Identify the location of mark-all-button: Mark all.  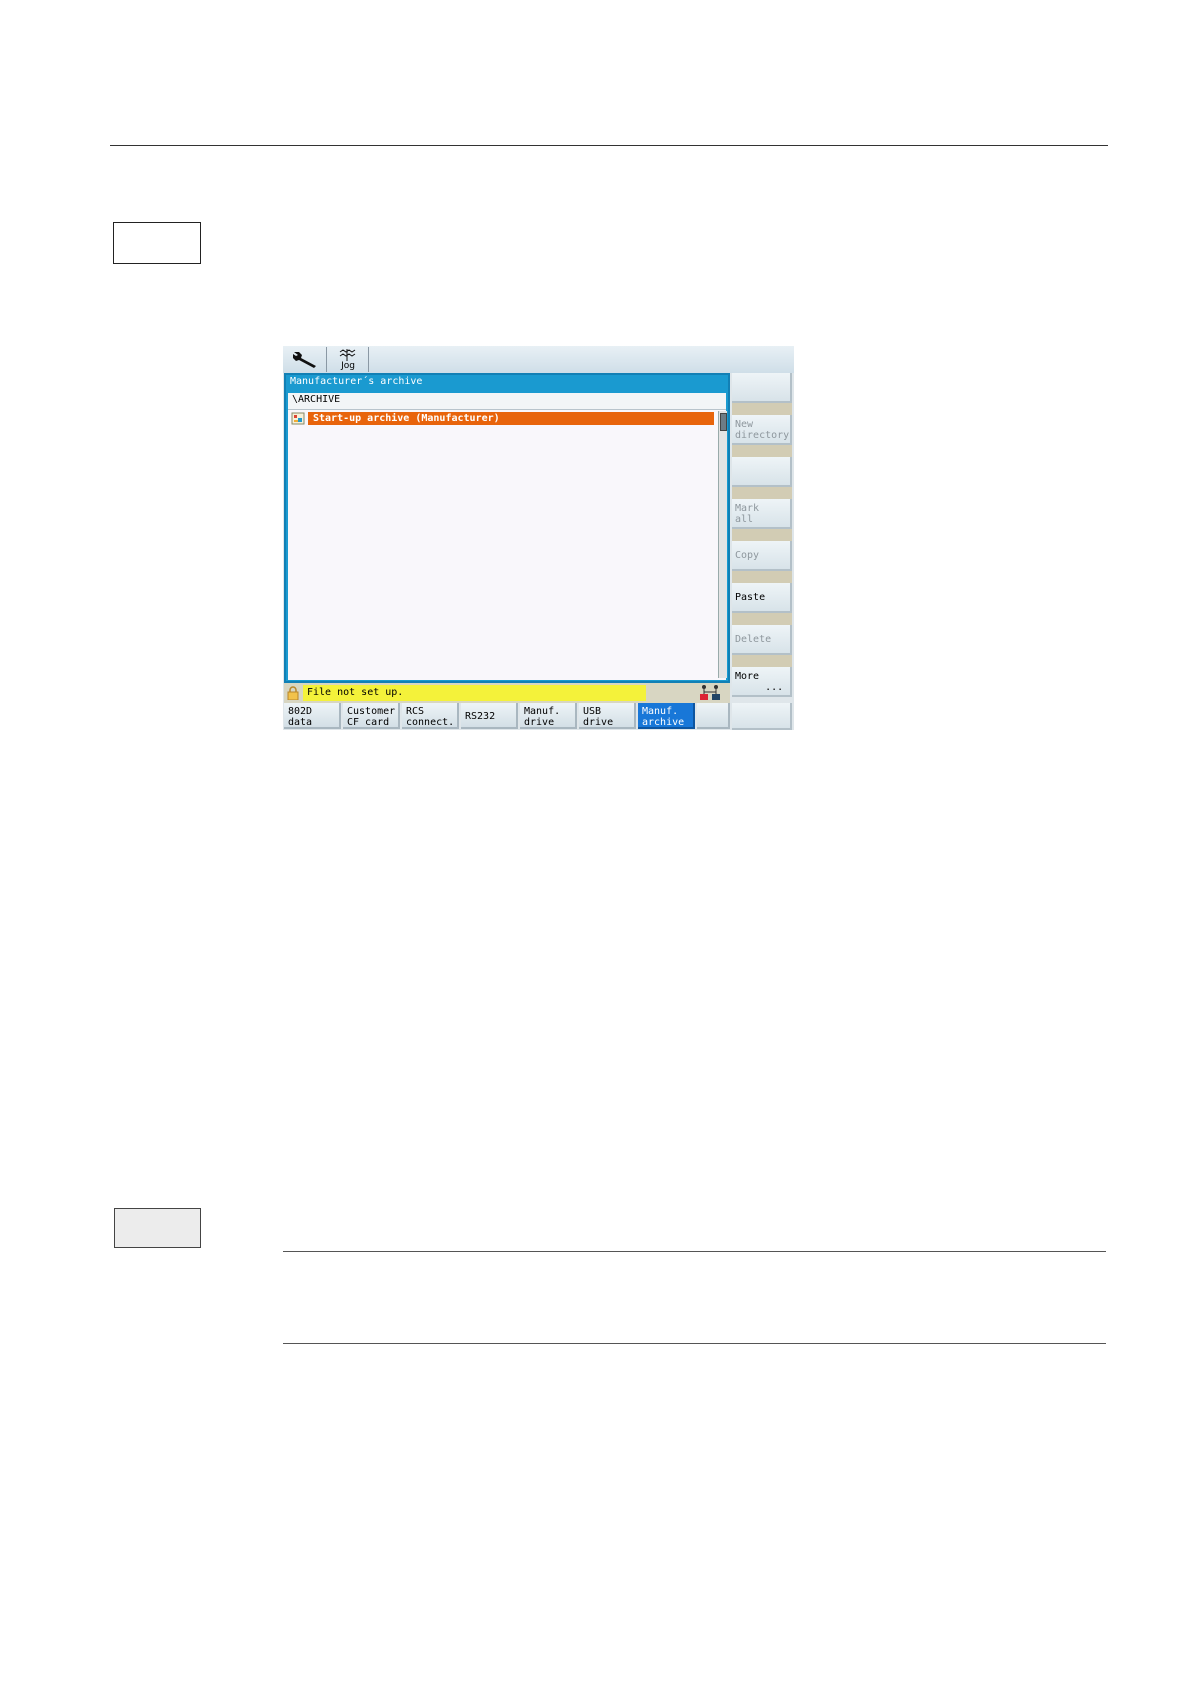
(762, 514).